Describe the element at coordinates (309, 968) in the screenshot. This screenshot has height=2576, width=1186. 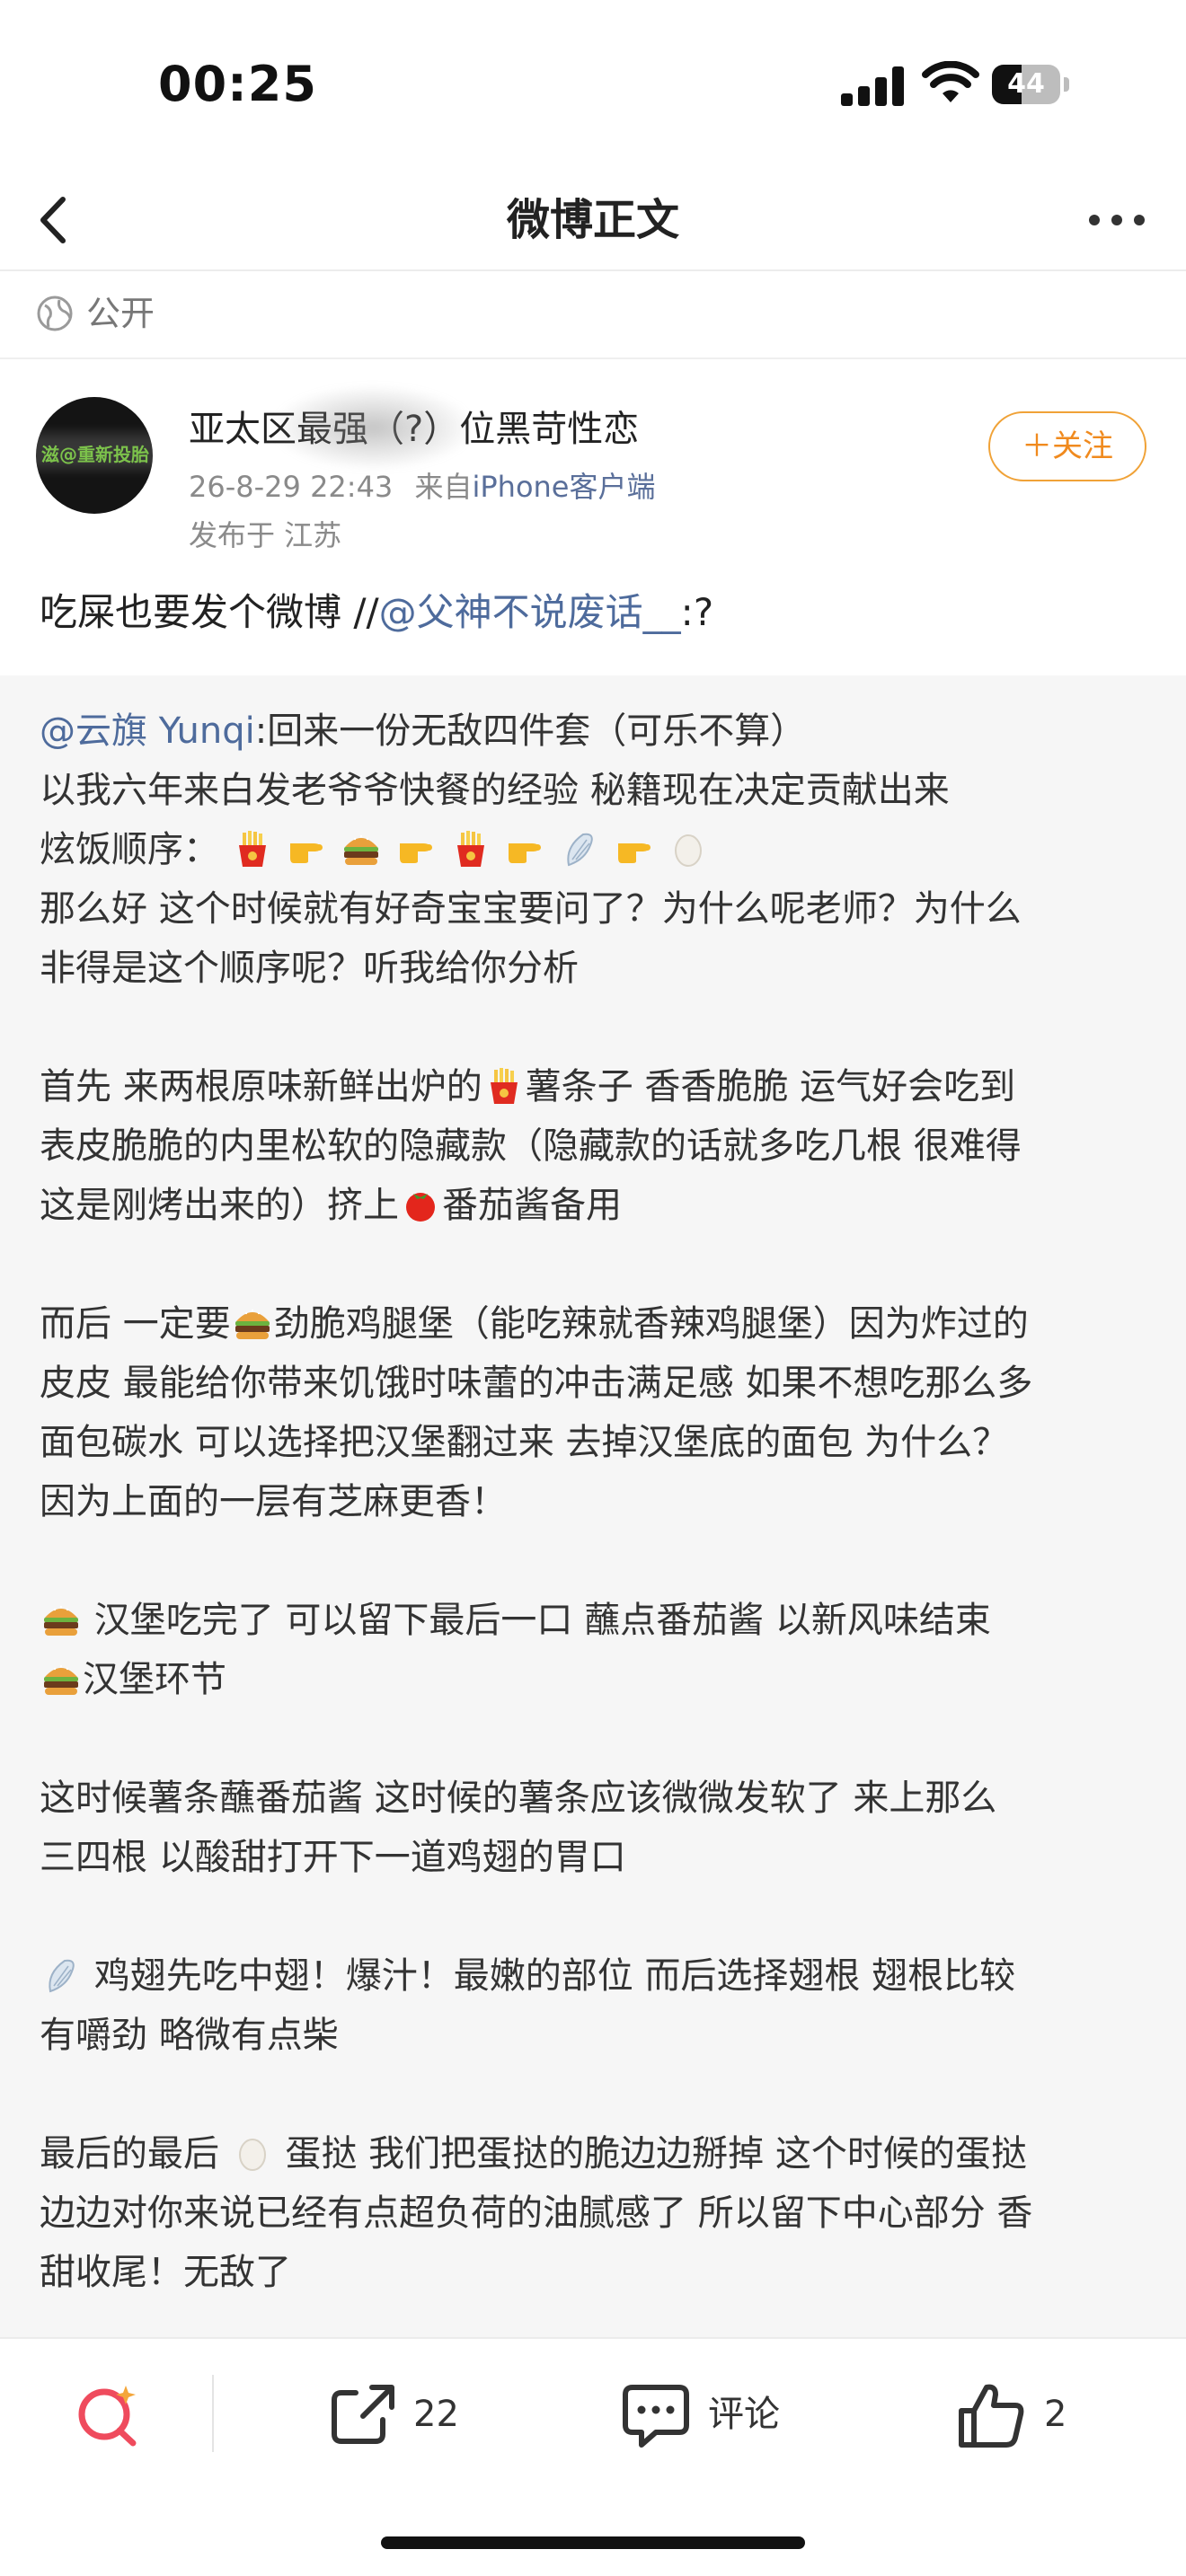
I see `retweet-line: 非得是这个顺序呢？听我给你分析` at that location.